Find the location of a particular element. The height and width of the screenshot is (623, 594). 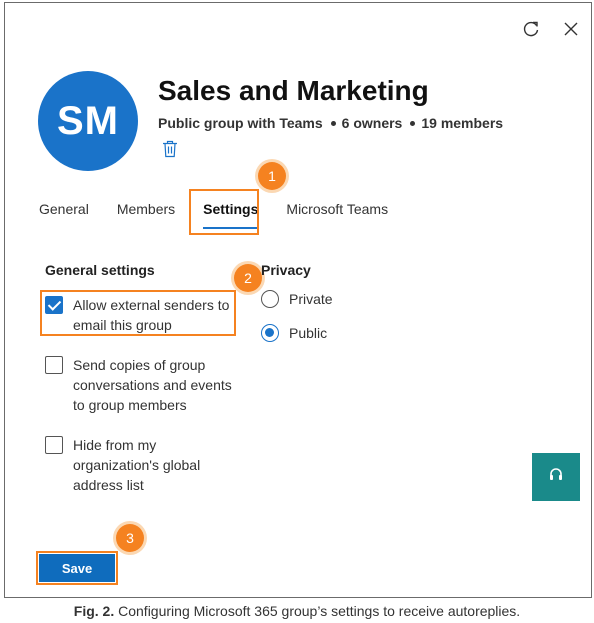

callout-box-settings is located at coordinates (224, 212).